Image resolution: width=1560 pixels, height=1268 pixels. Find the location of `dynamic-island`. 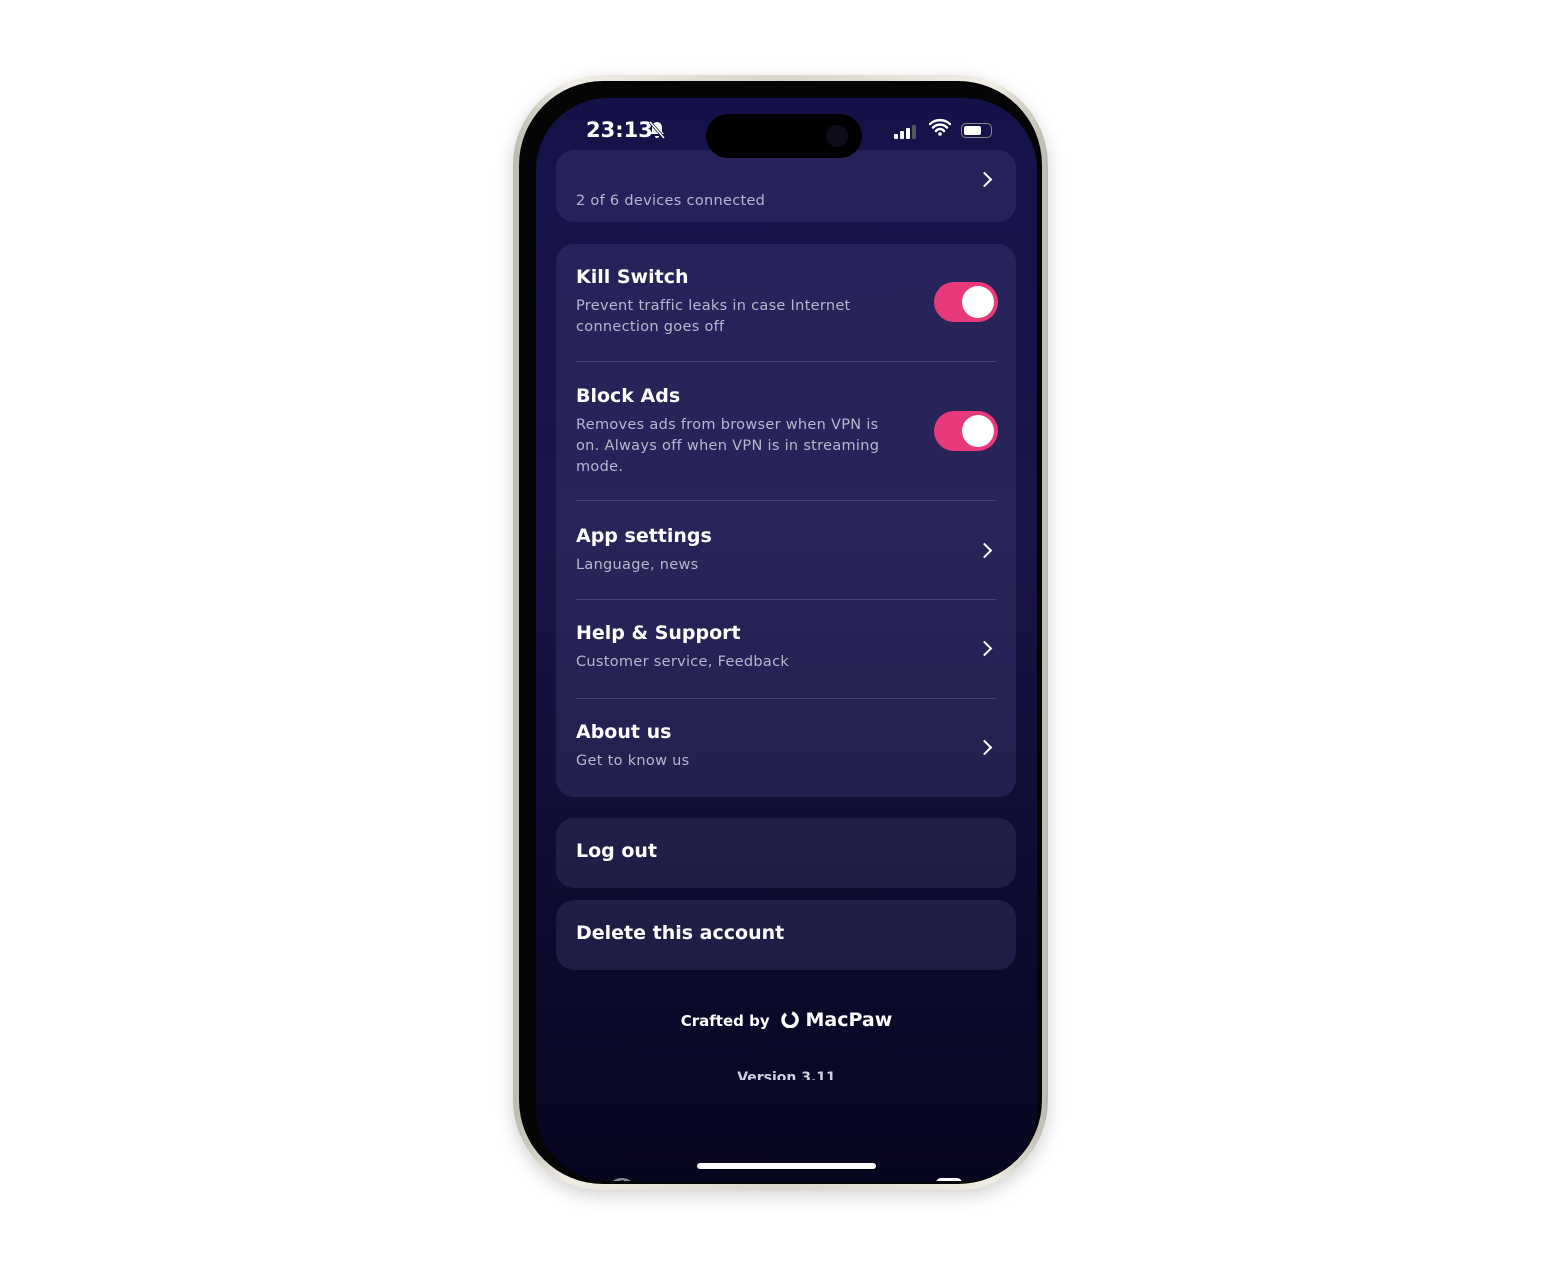

dynamic-island is located at coordinates (784, 136).